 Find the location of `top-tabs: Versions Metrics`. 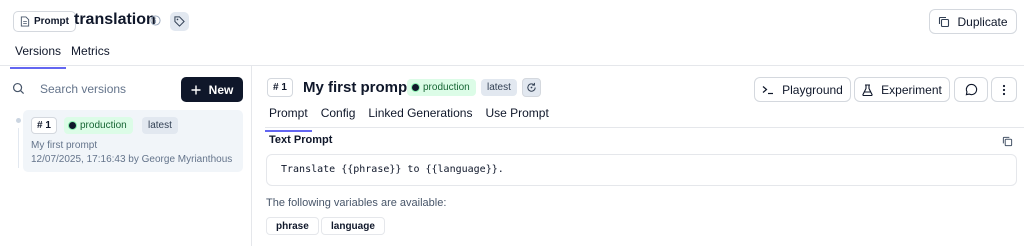

top-tabs: Versions Metrics is located at coordinates (62, 55).